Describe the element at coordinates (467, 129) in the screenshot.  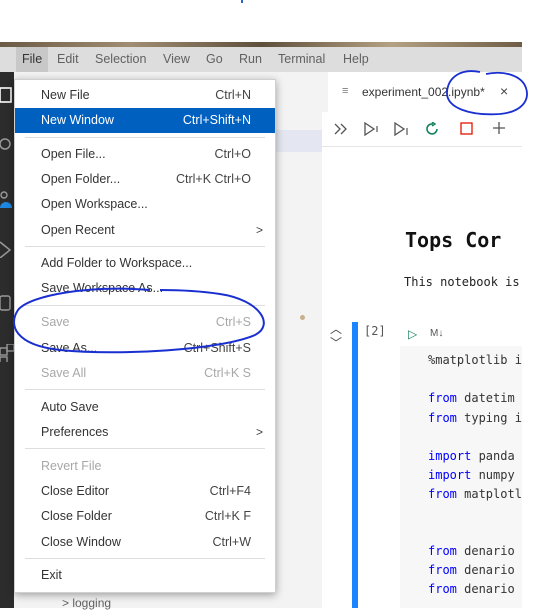
I see `interrupt-icon` at that location.